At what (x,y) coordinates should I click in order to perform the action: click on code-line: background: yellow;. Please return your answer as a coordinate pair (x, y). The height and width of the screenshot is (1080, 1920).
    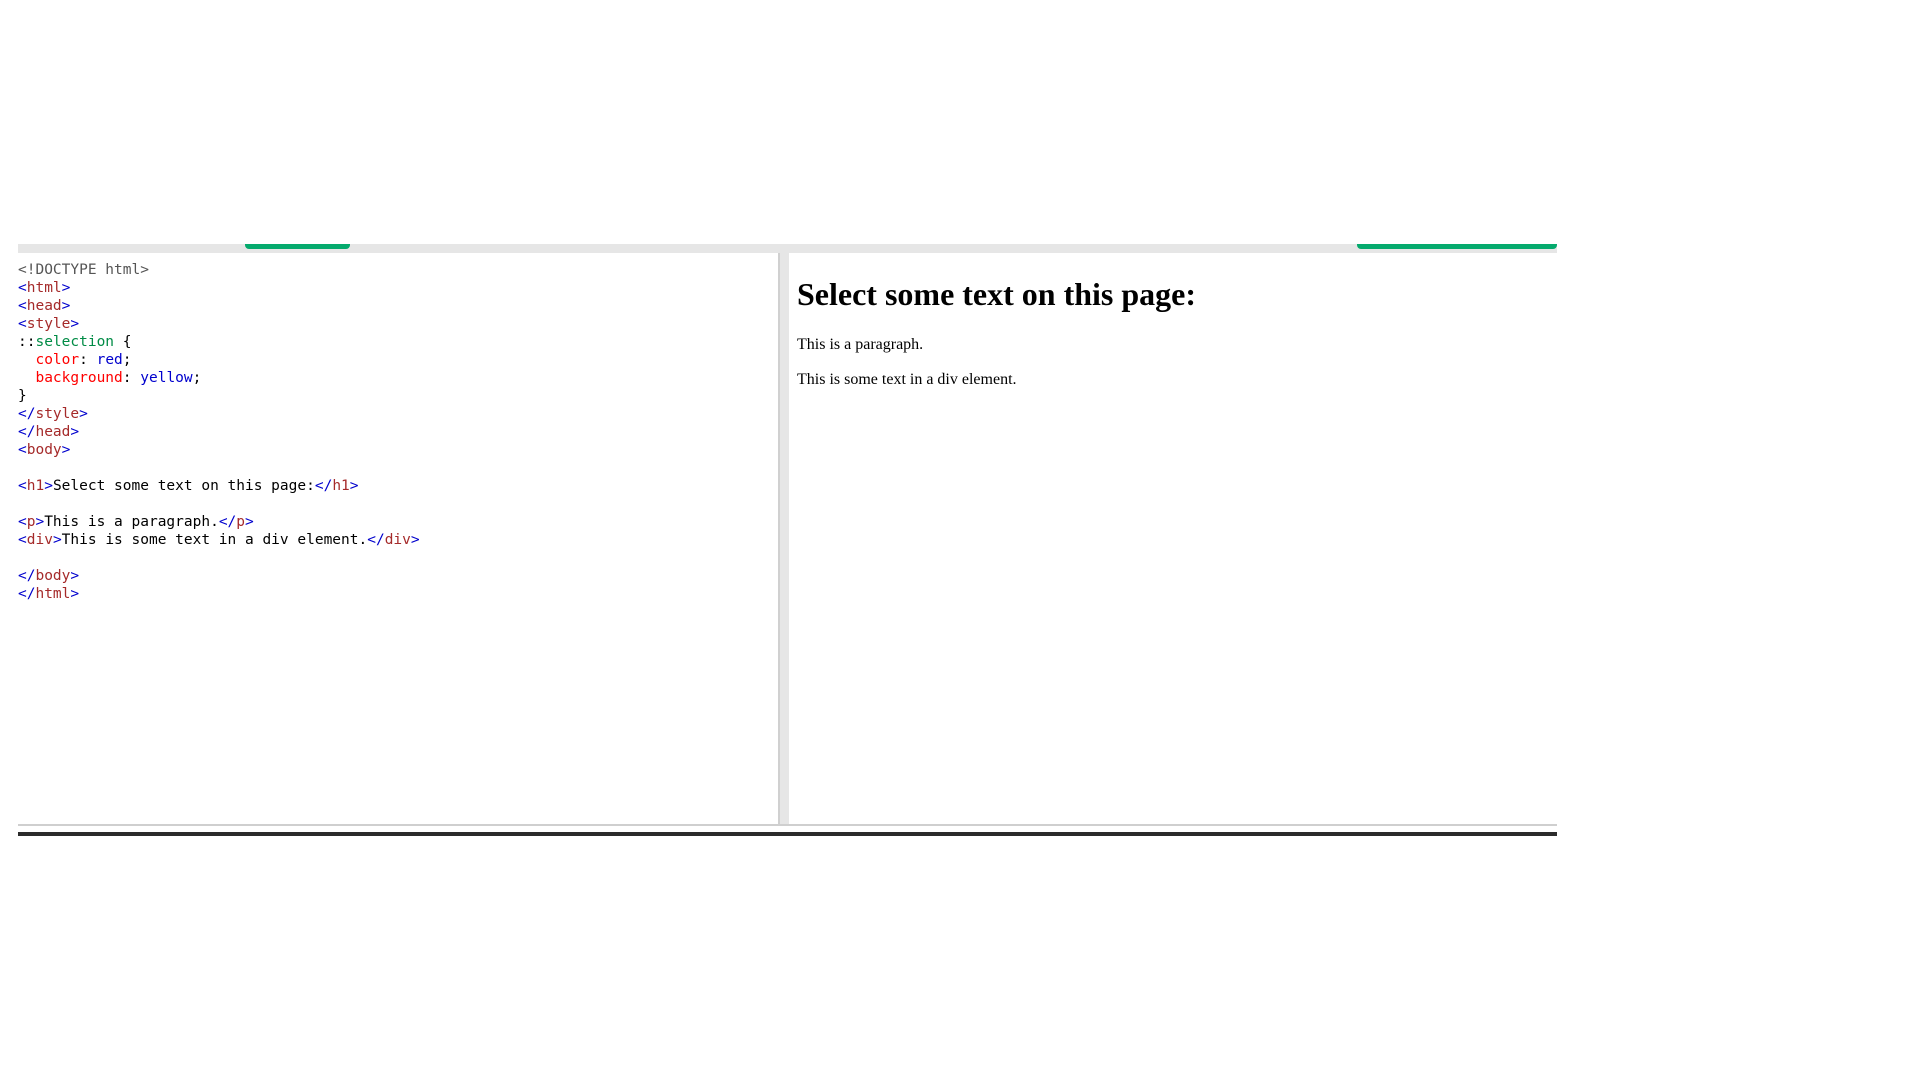
    Looking at the image, I should click on (398, 378).